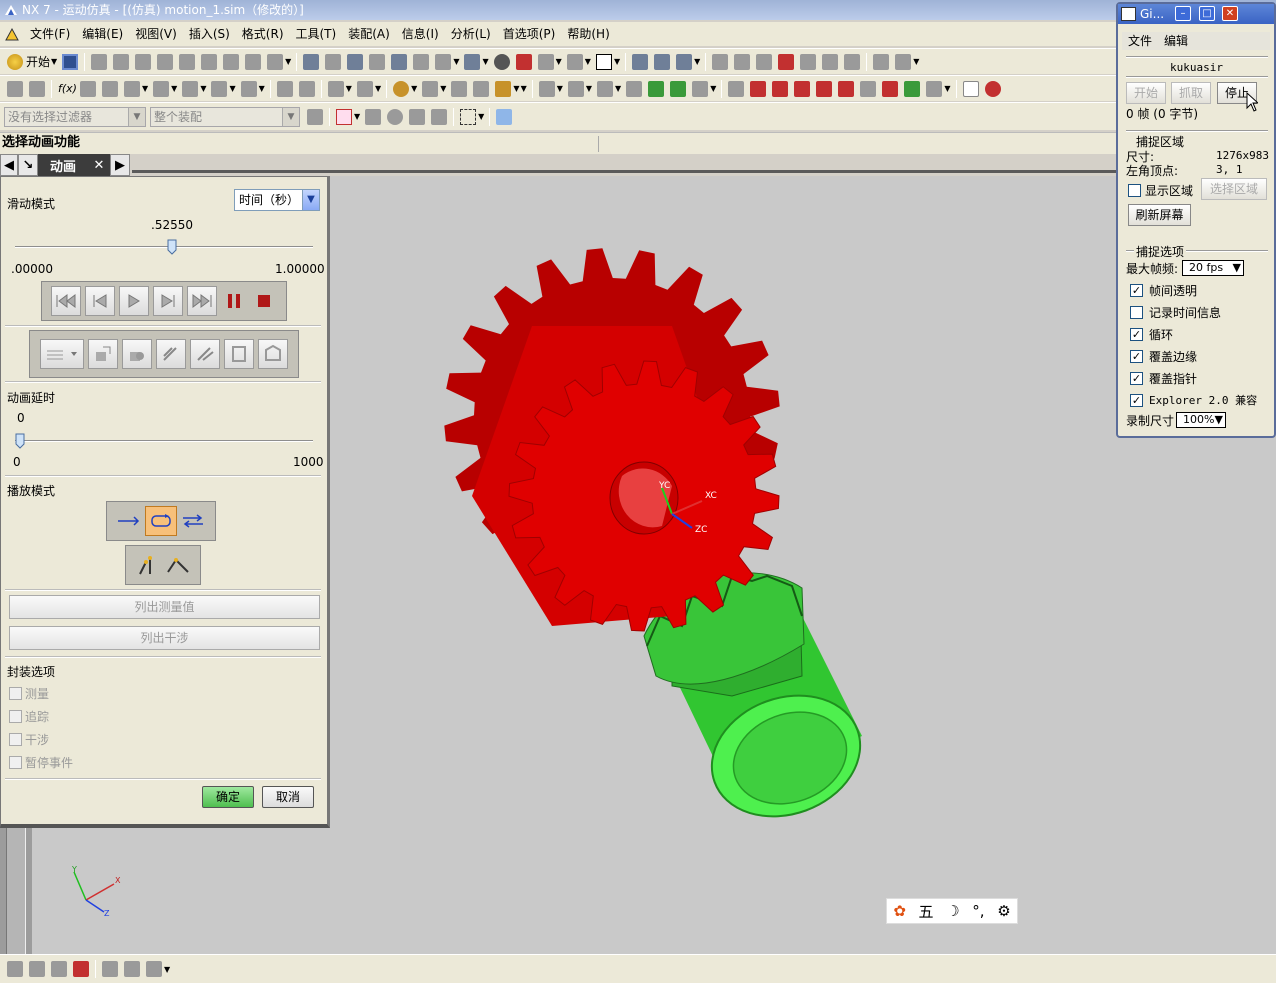 The width and height of the screenshot is (1276, 983). I want to click on drivers-icon, so click(401, 88).